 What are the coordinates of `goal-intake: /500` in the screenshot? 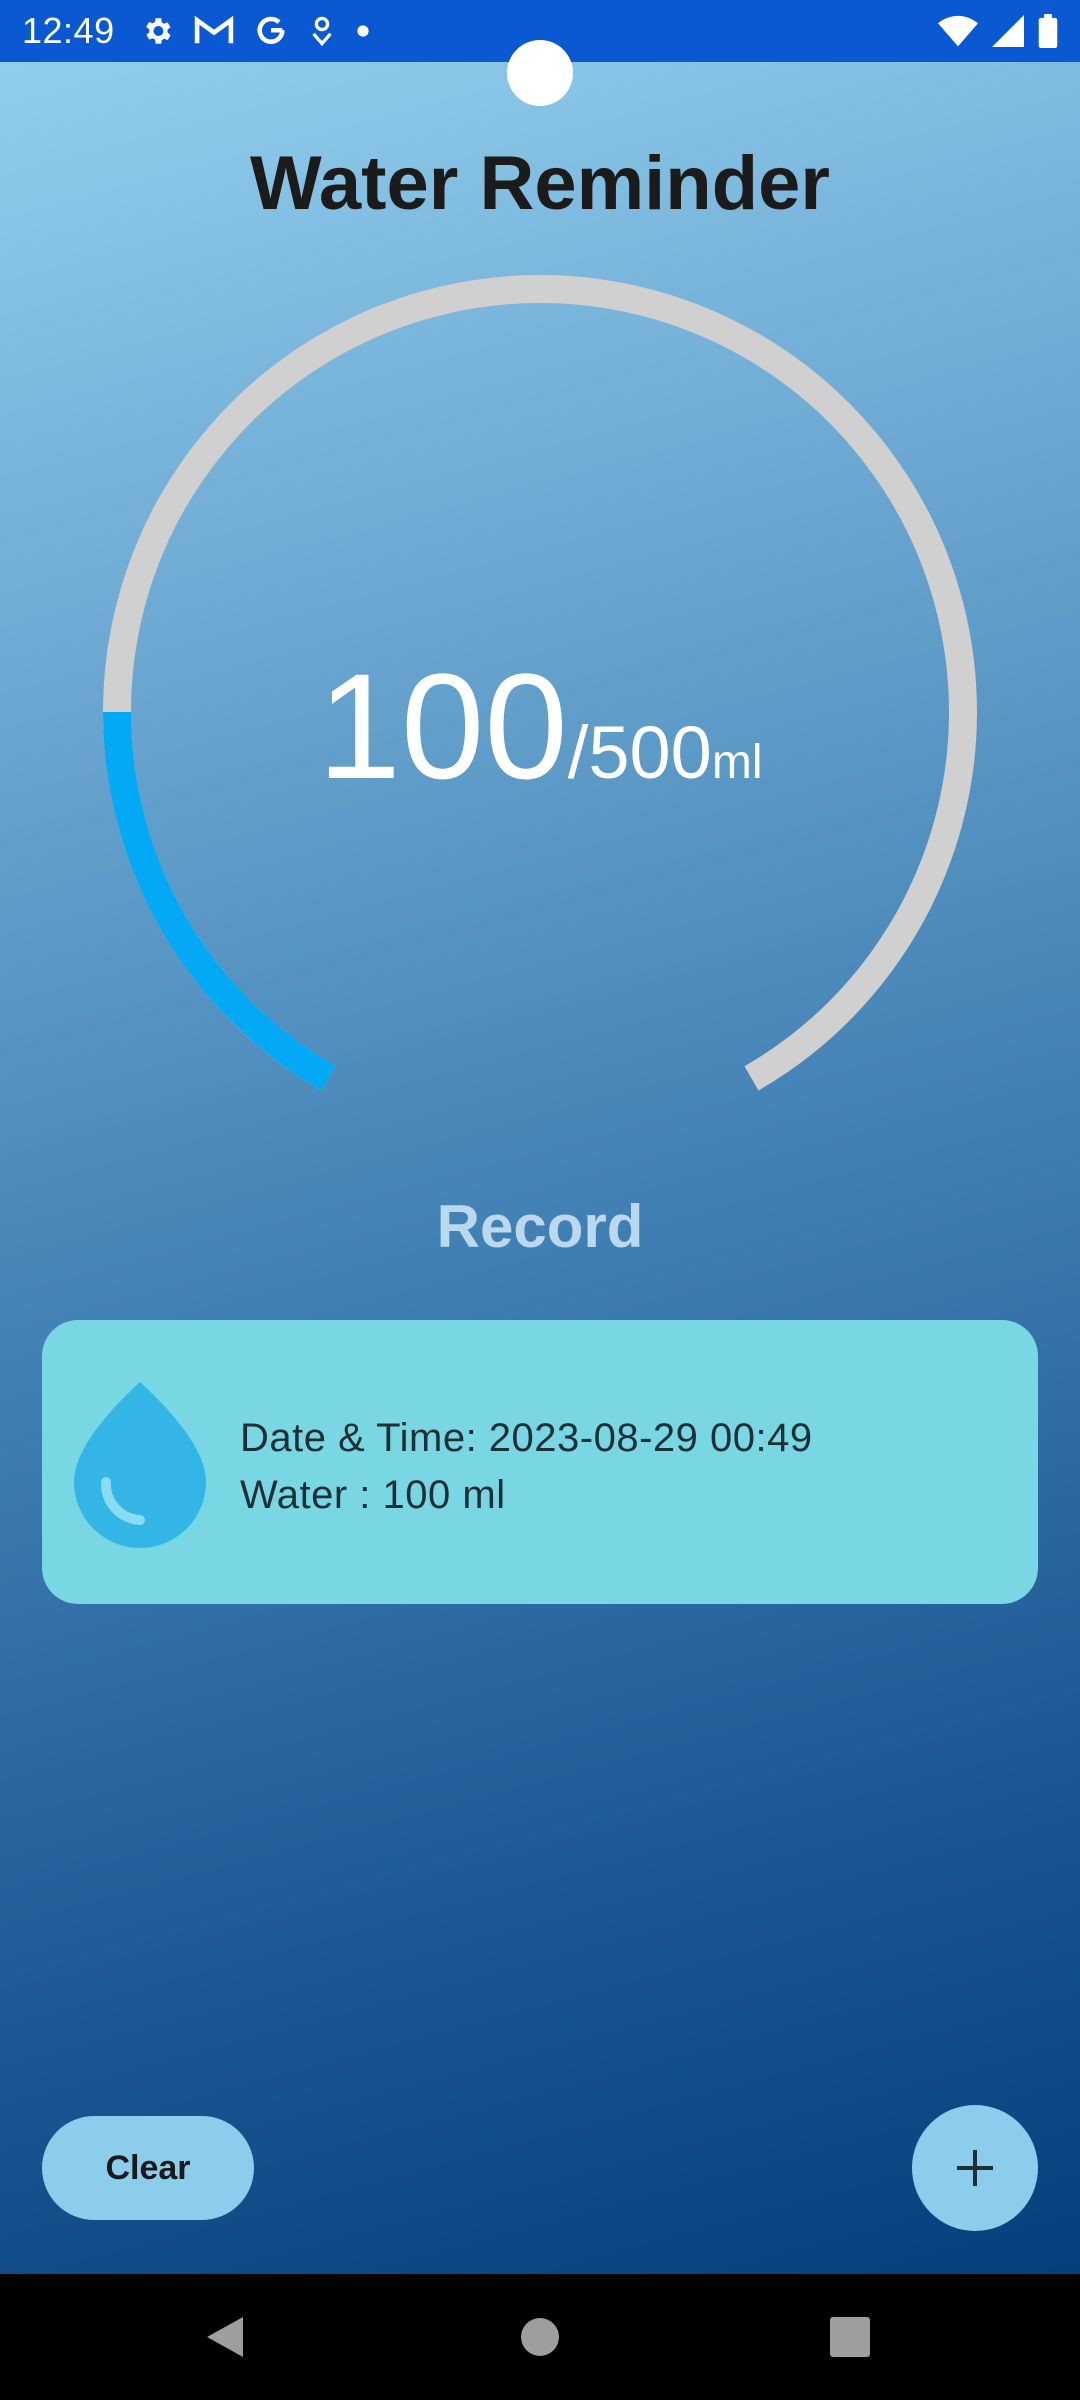 It's located at (639, 752).